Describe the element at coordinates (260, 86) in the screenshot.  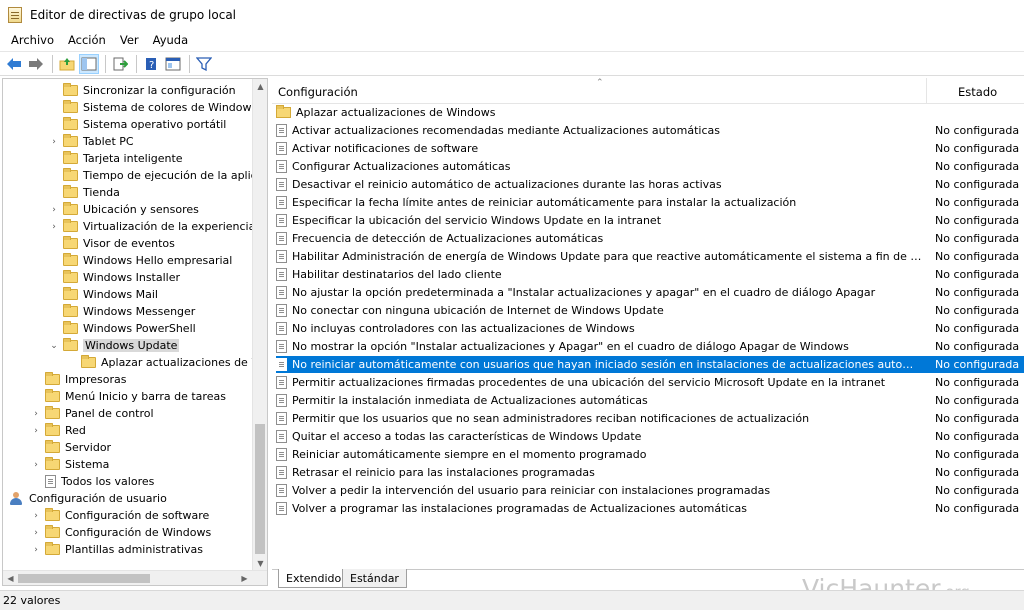
I see `scroll-up-arrow-icon: ▲` at that location.